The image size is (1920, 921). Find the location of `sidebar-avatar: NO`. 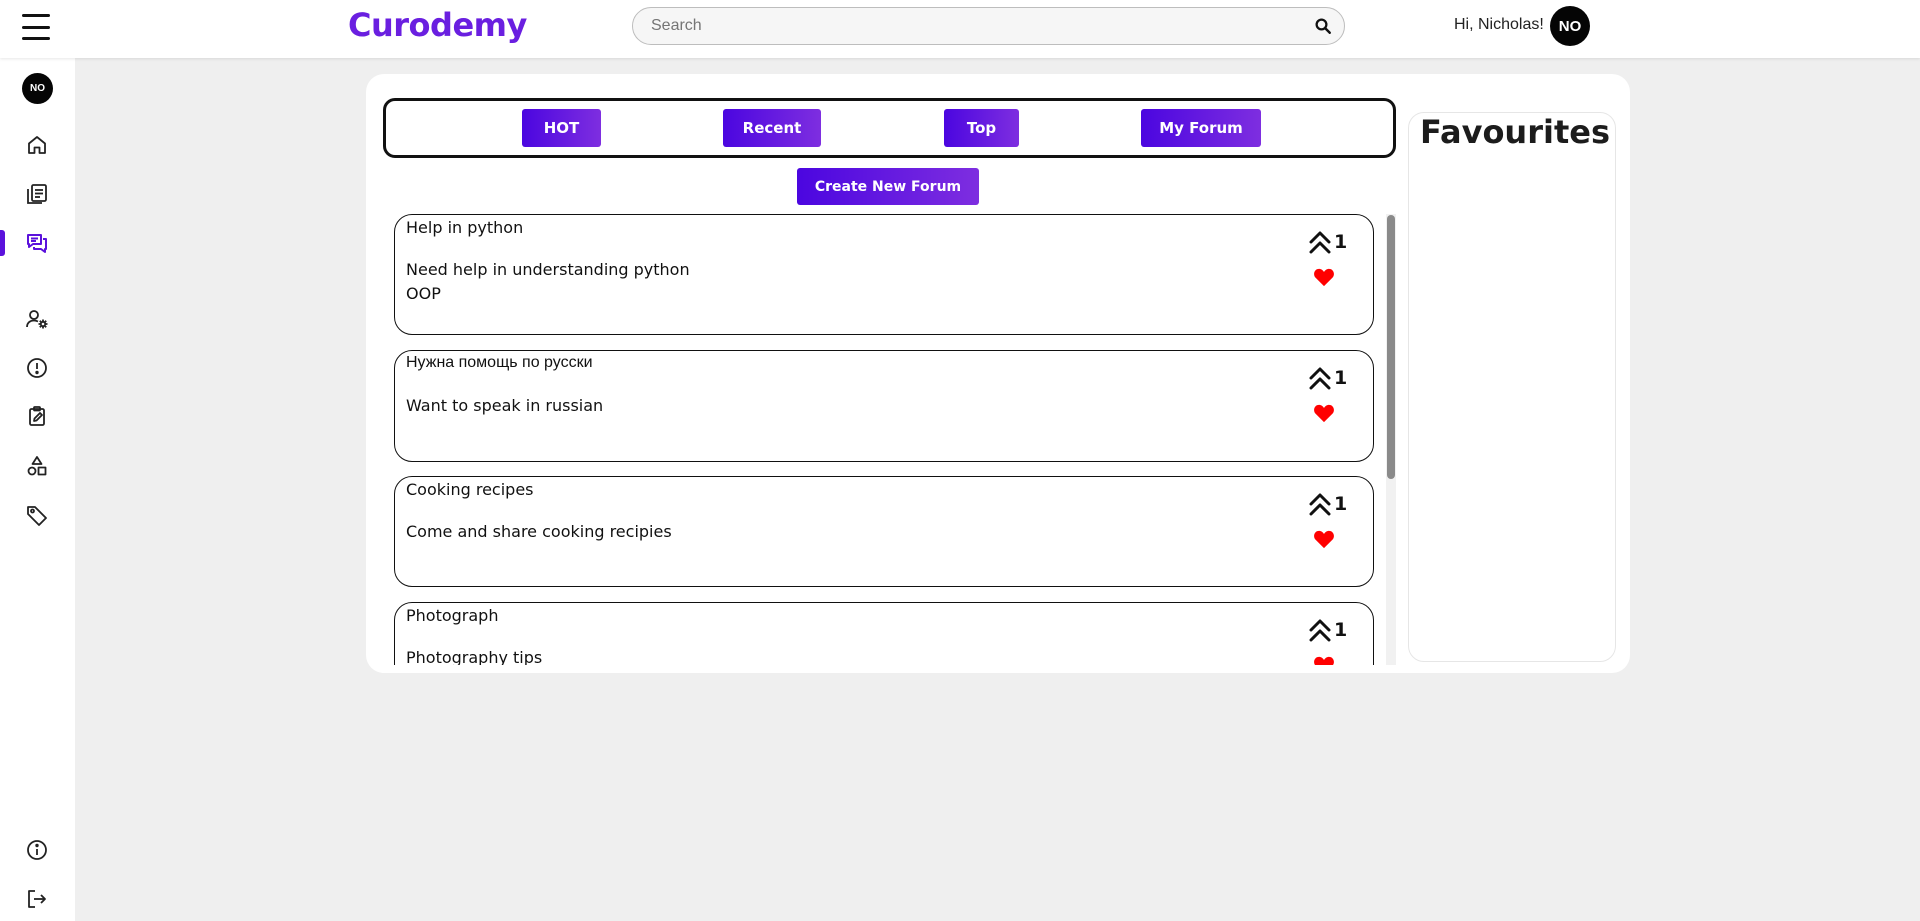

sidebar-avatar: NO is located at coordinates (37, 88).